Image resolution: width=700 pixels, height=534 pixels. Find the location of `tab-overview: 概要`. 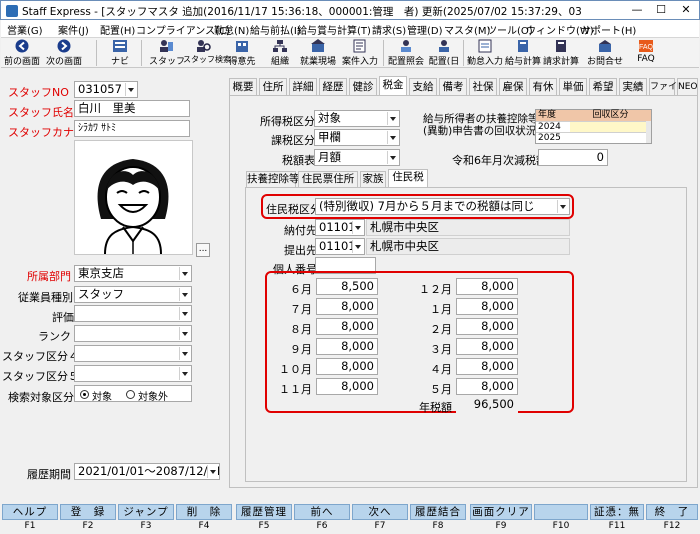

tab-overview: 概要 is located at coordinates (243, 86).